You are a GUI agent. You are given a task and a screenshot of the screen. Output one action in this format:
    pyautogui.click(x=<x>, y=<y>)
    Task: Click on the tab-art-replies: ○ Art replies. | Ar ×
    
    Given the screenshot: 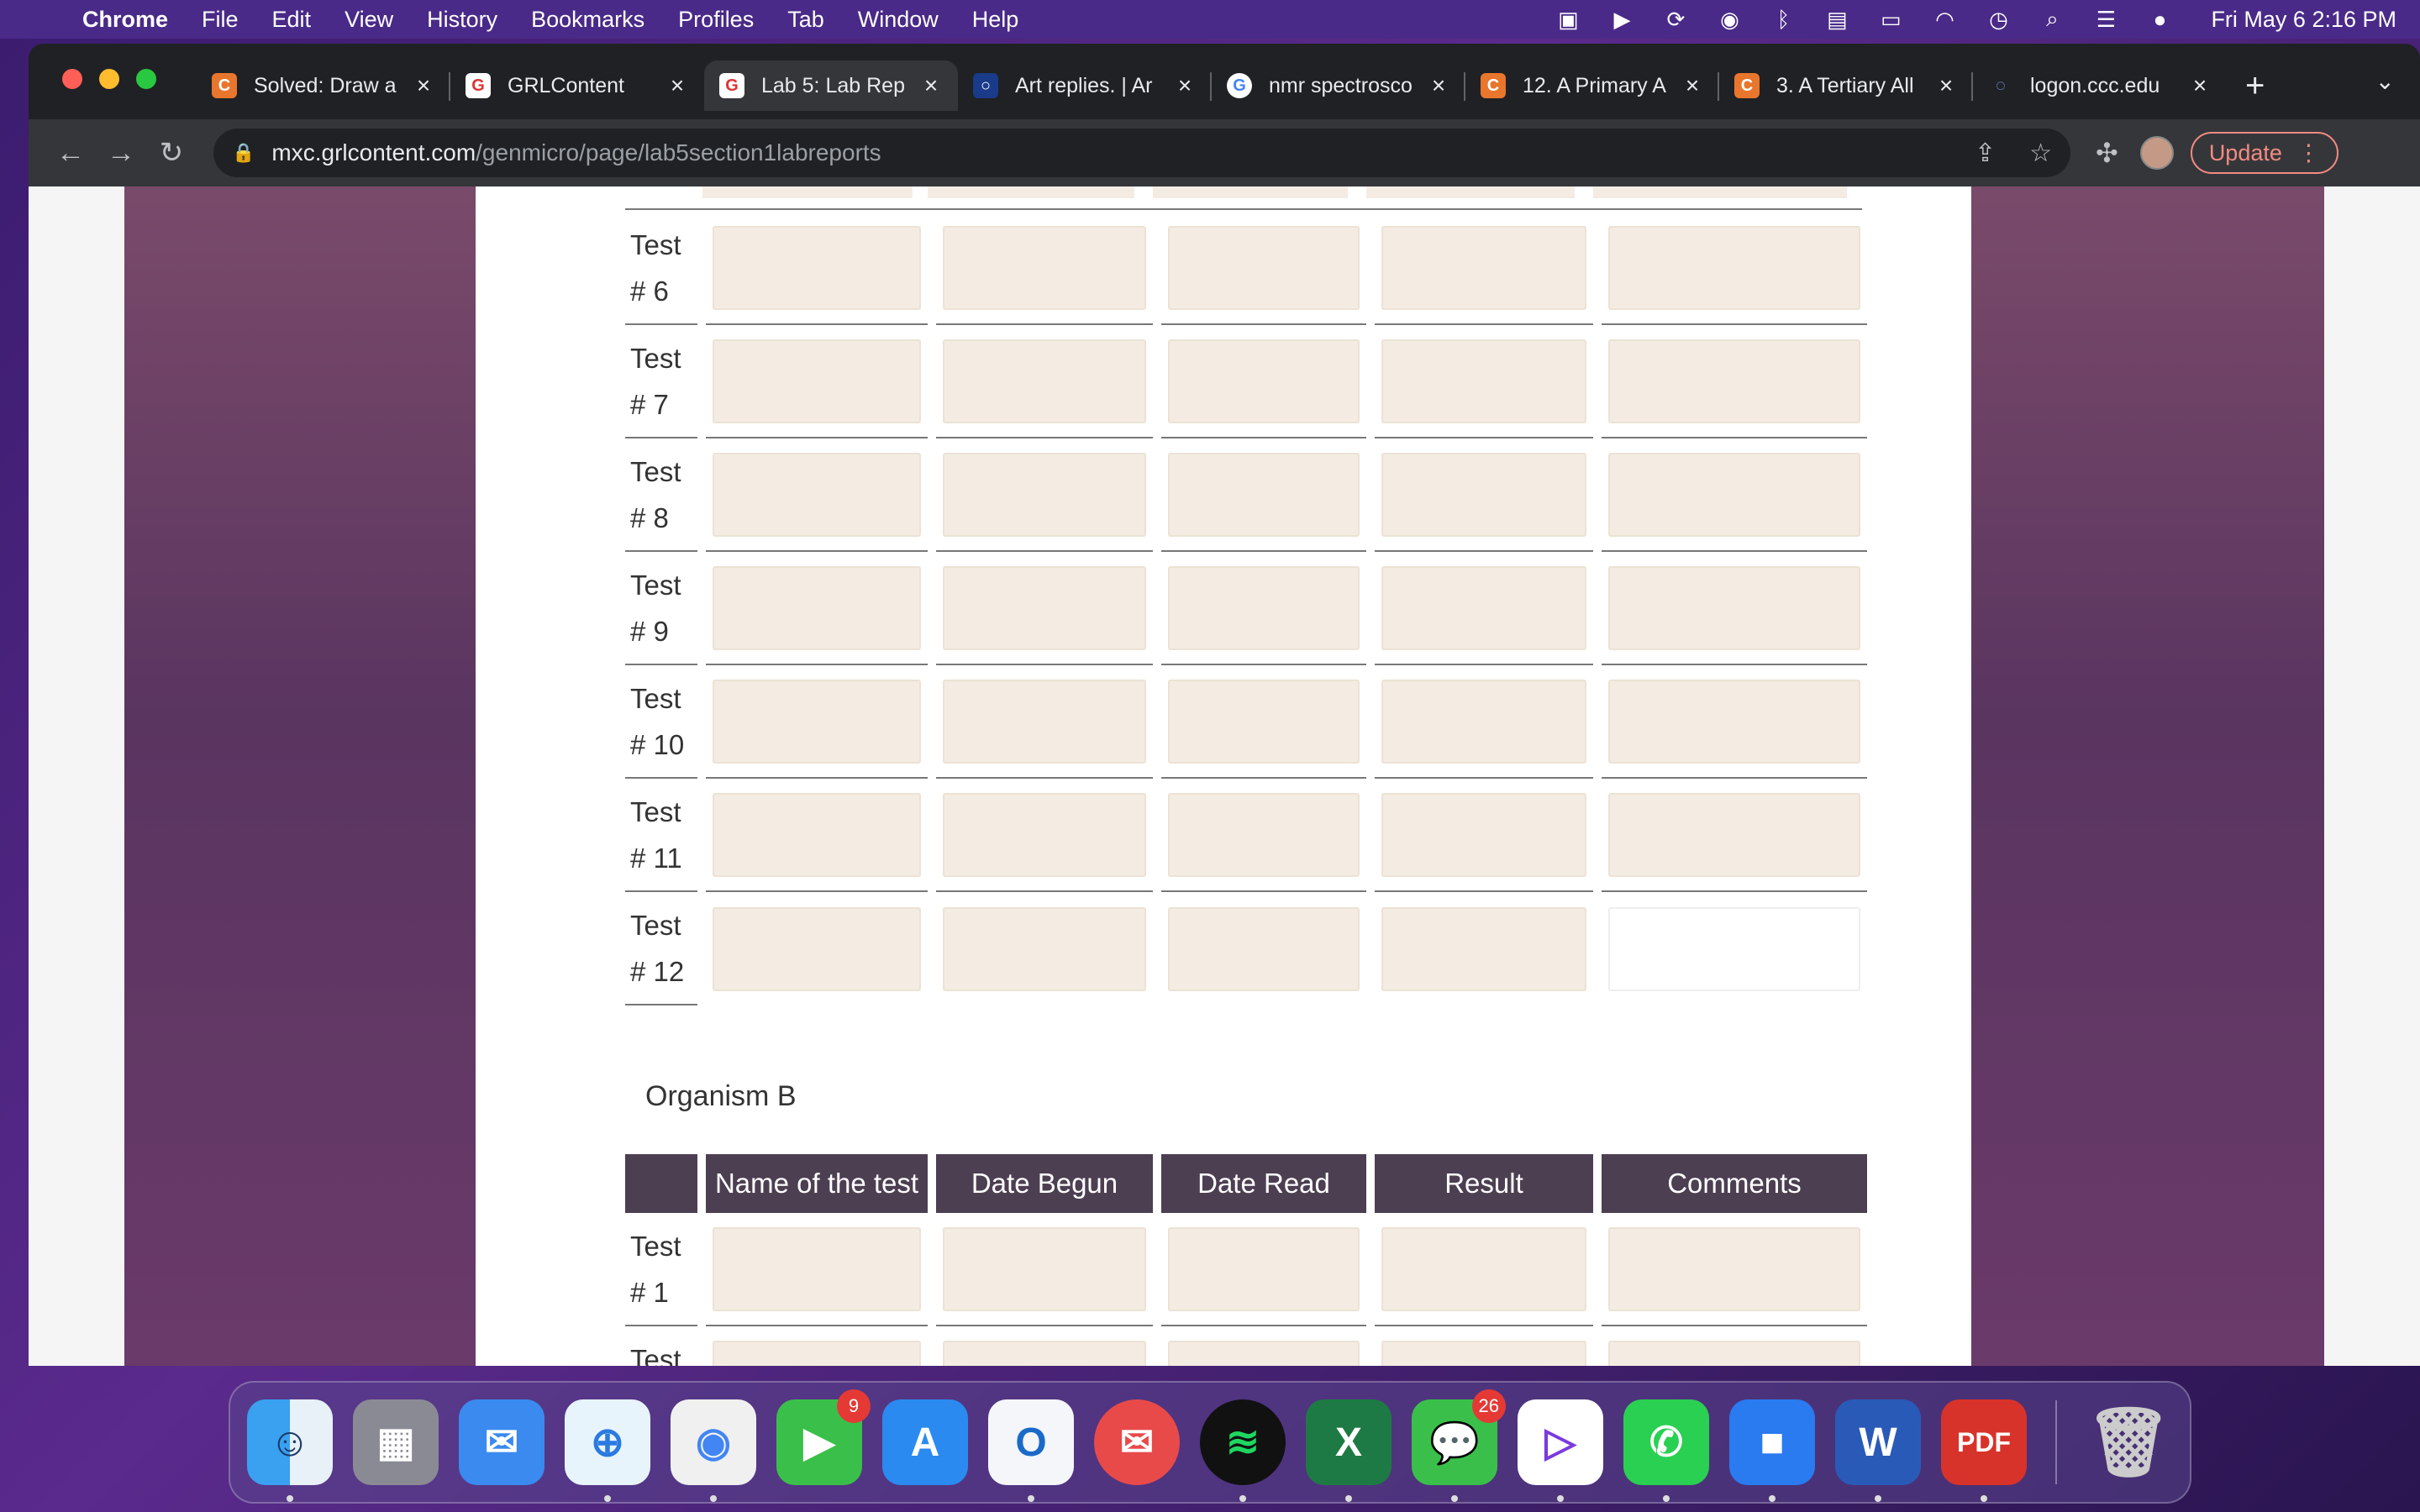 What is the action you would take?
    pyautogui.click(x=1085, y=85)
    